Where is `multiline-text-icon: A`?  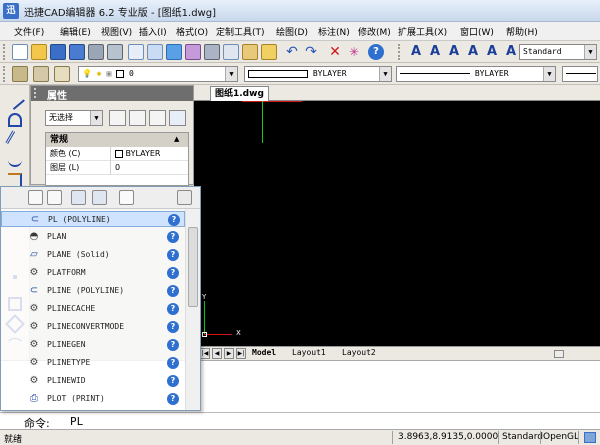
multiline-text-icon: A is located at coordinates (435, 52).